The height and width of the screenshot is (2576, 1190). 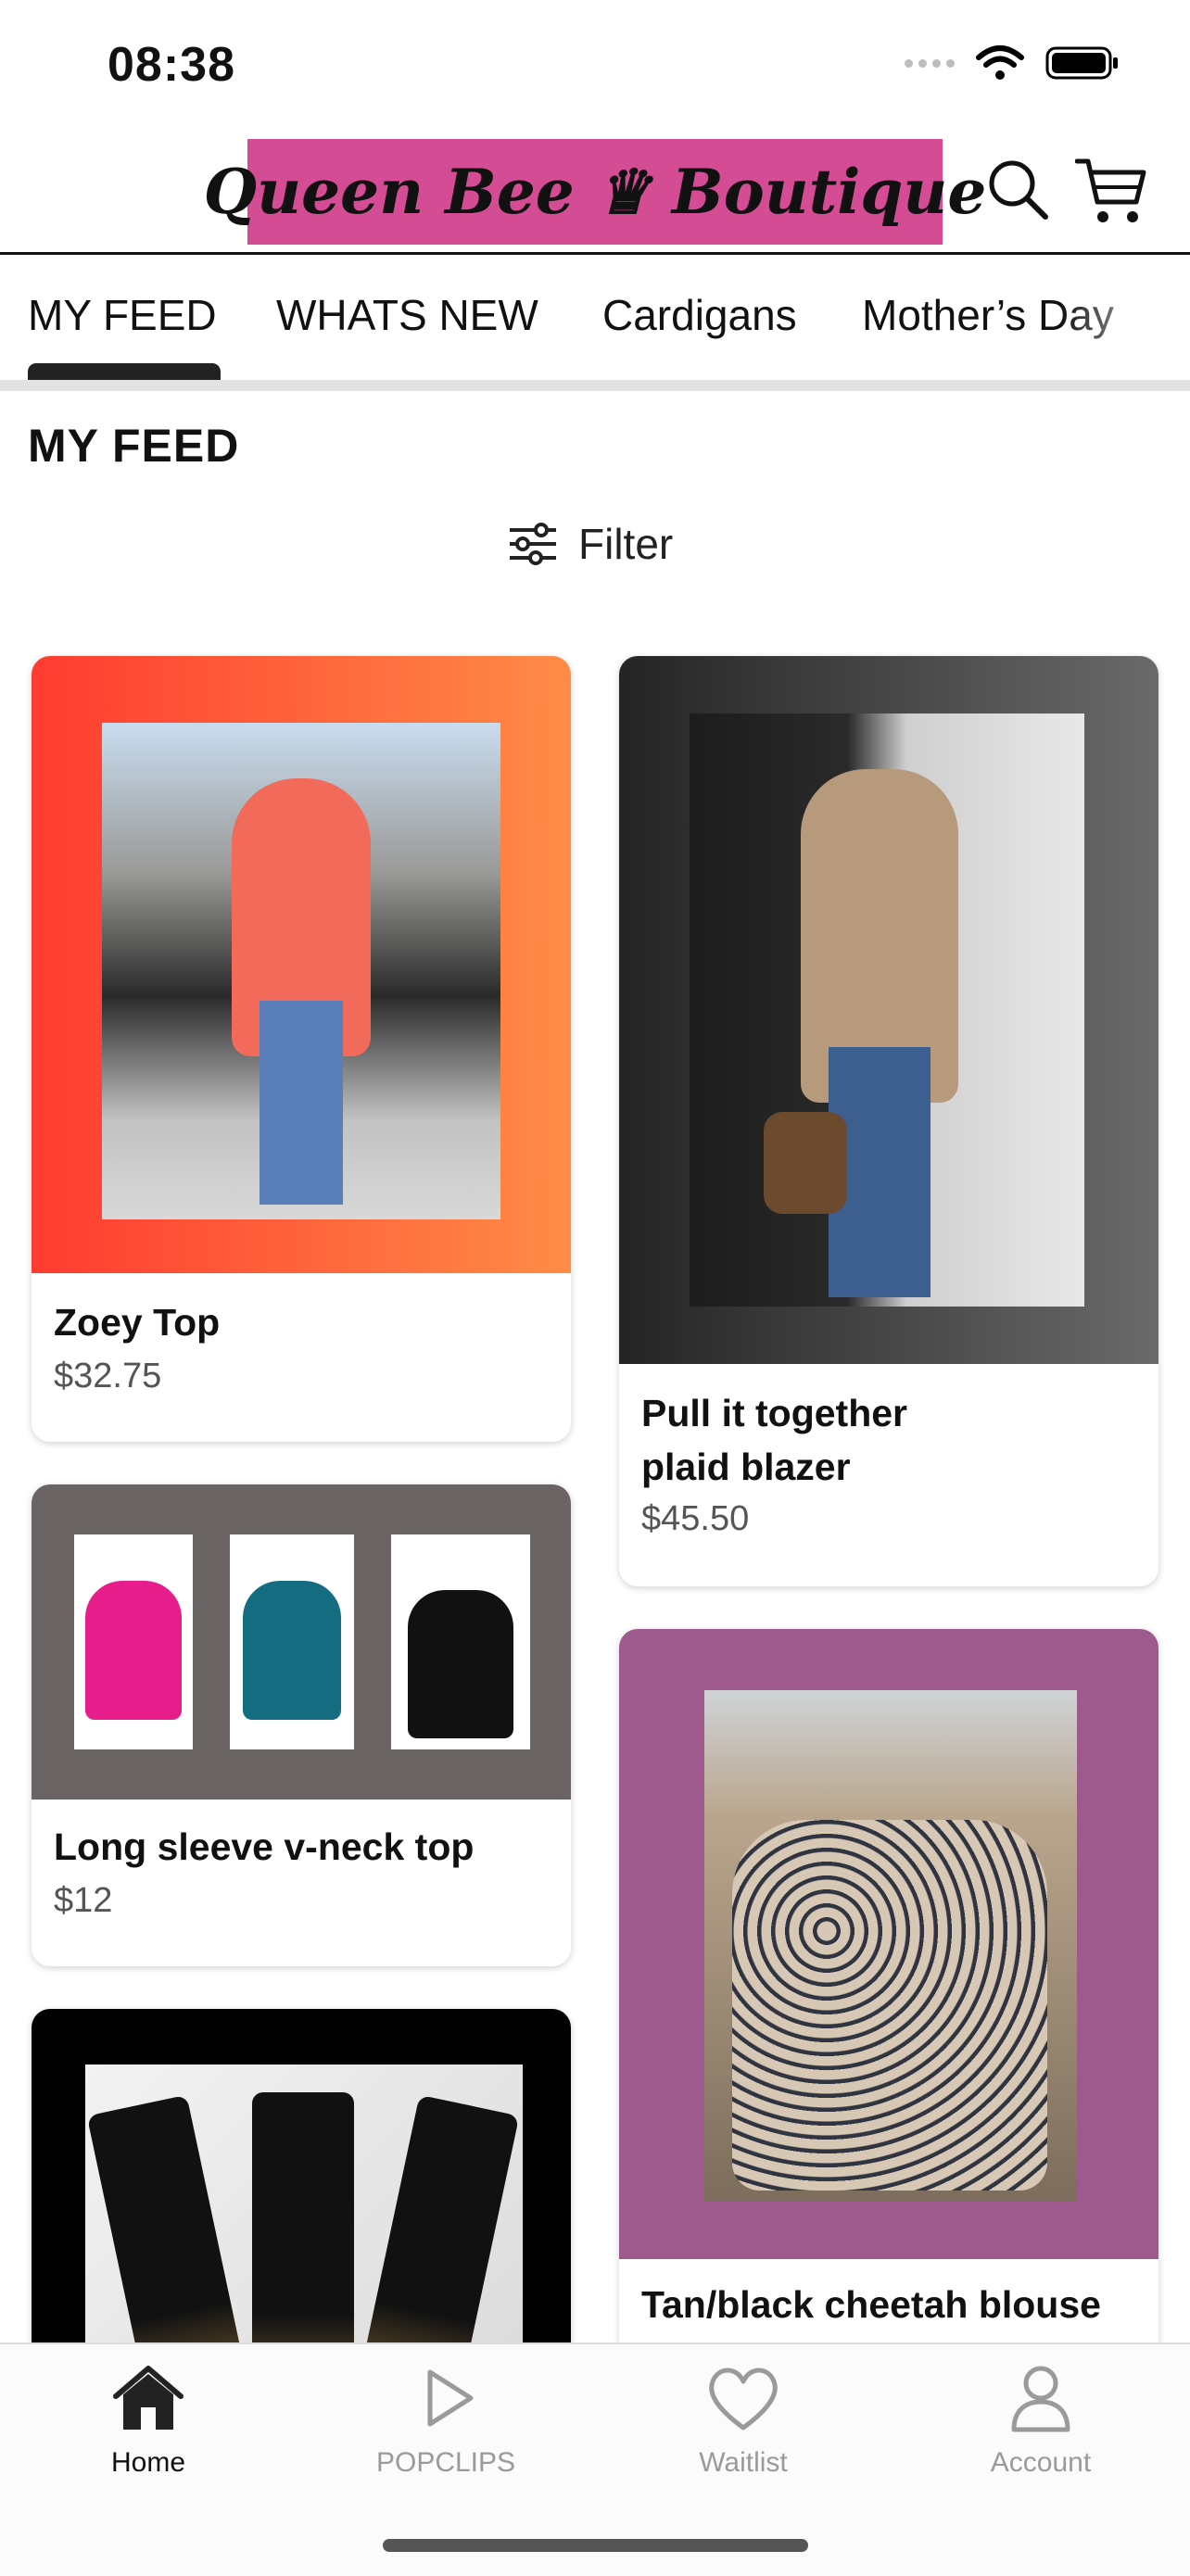 I want to click on home-icon, so click(x=148, y=2398).